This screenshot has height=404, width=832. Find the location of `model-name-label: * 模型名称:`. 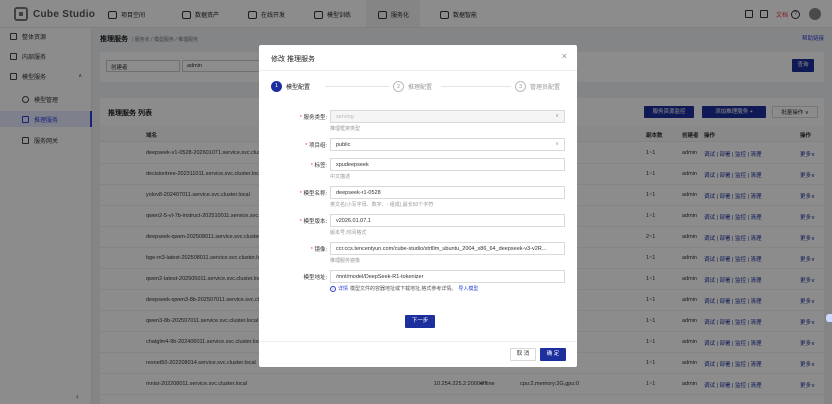

model-name-label: * 模型名称: is located at coordinates (313, 194).